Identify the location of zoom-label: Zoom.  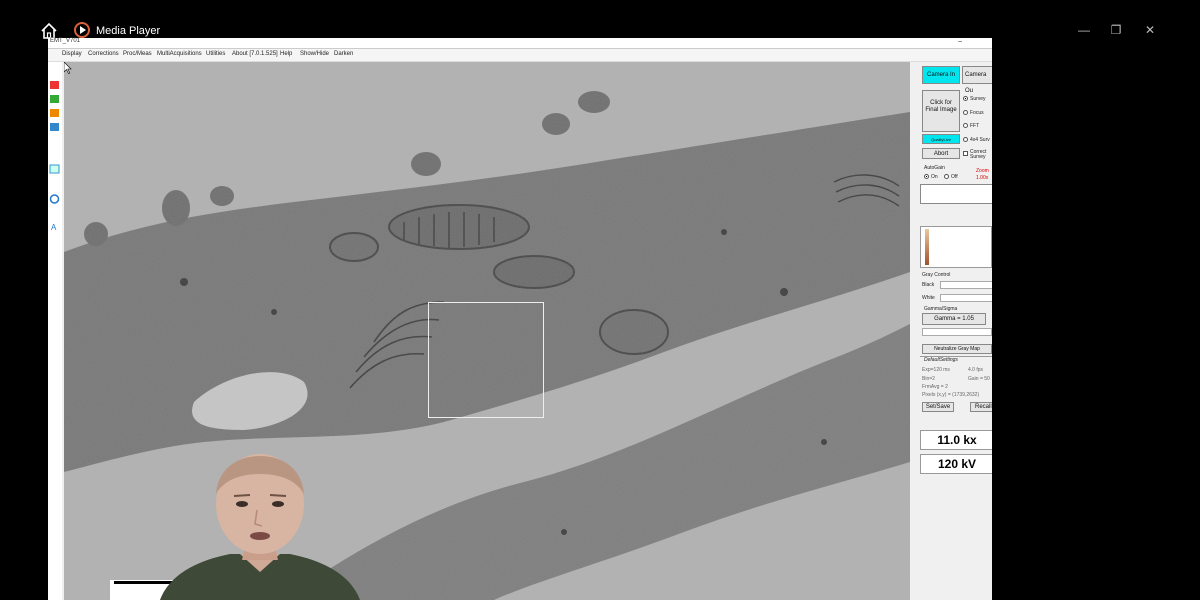
(982, 171).